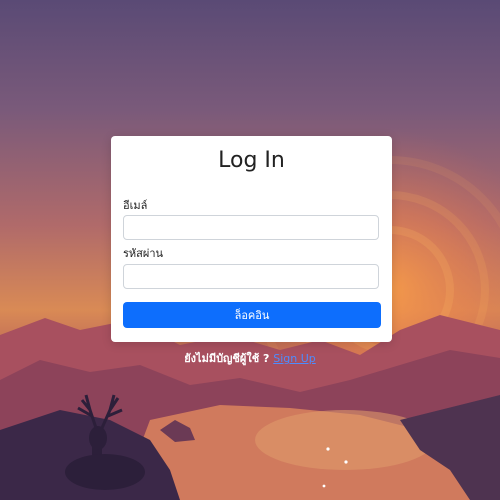 This screenshot has width=500, height=500. I want to click on email-input, so click(251, 227).